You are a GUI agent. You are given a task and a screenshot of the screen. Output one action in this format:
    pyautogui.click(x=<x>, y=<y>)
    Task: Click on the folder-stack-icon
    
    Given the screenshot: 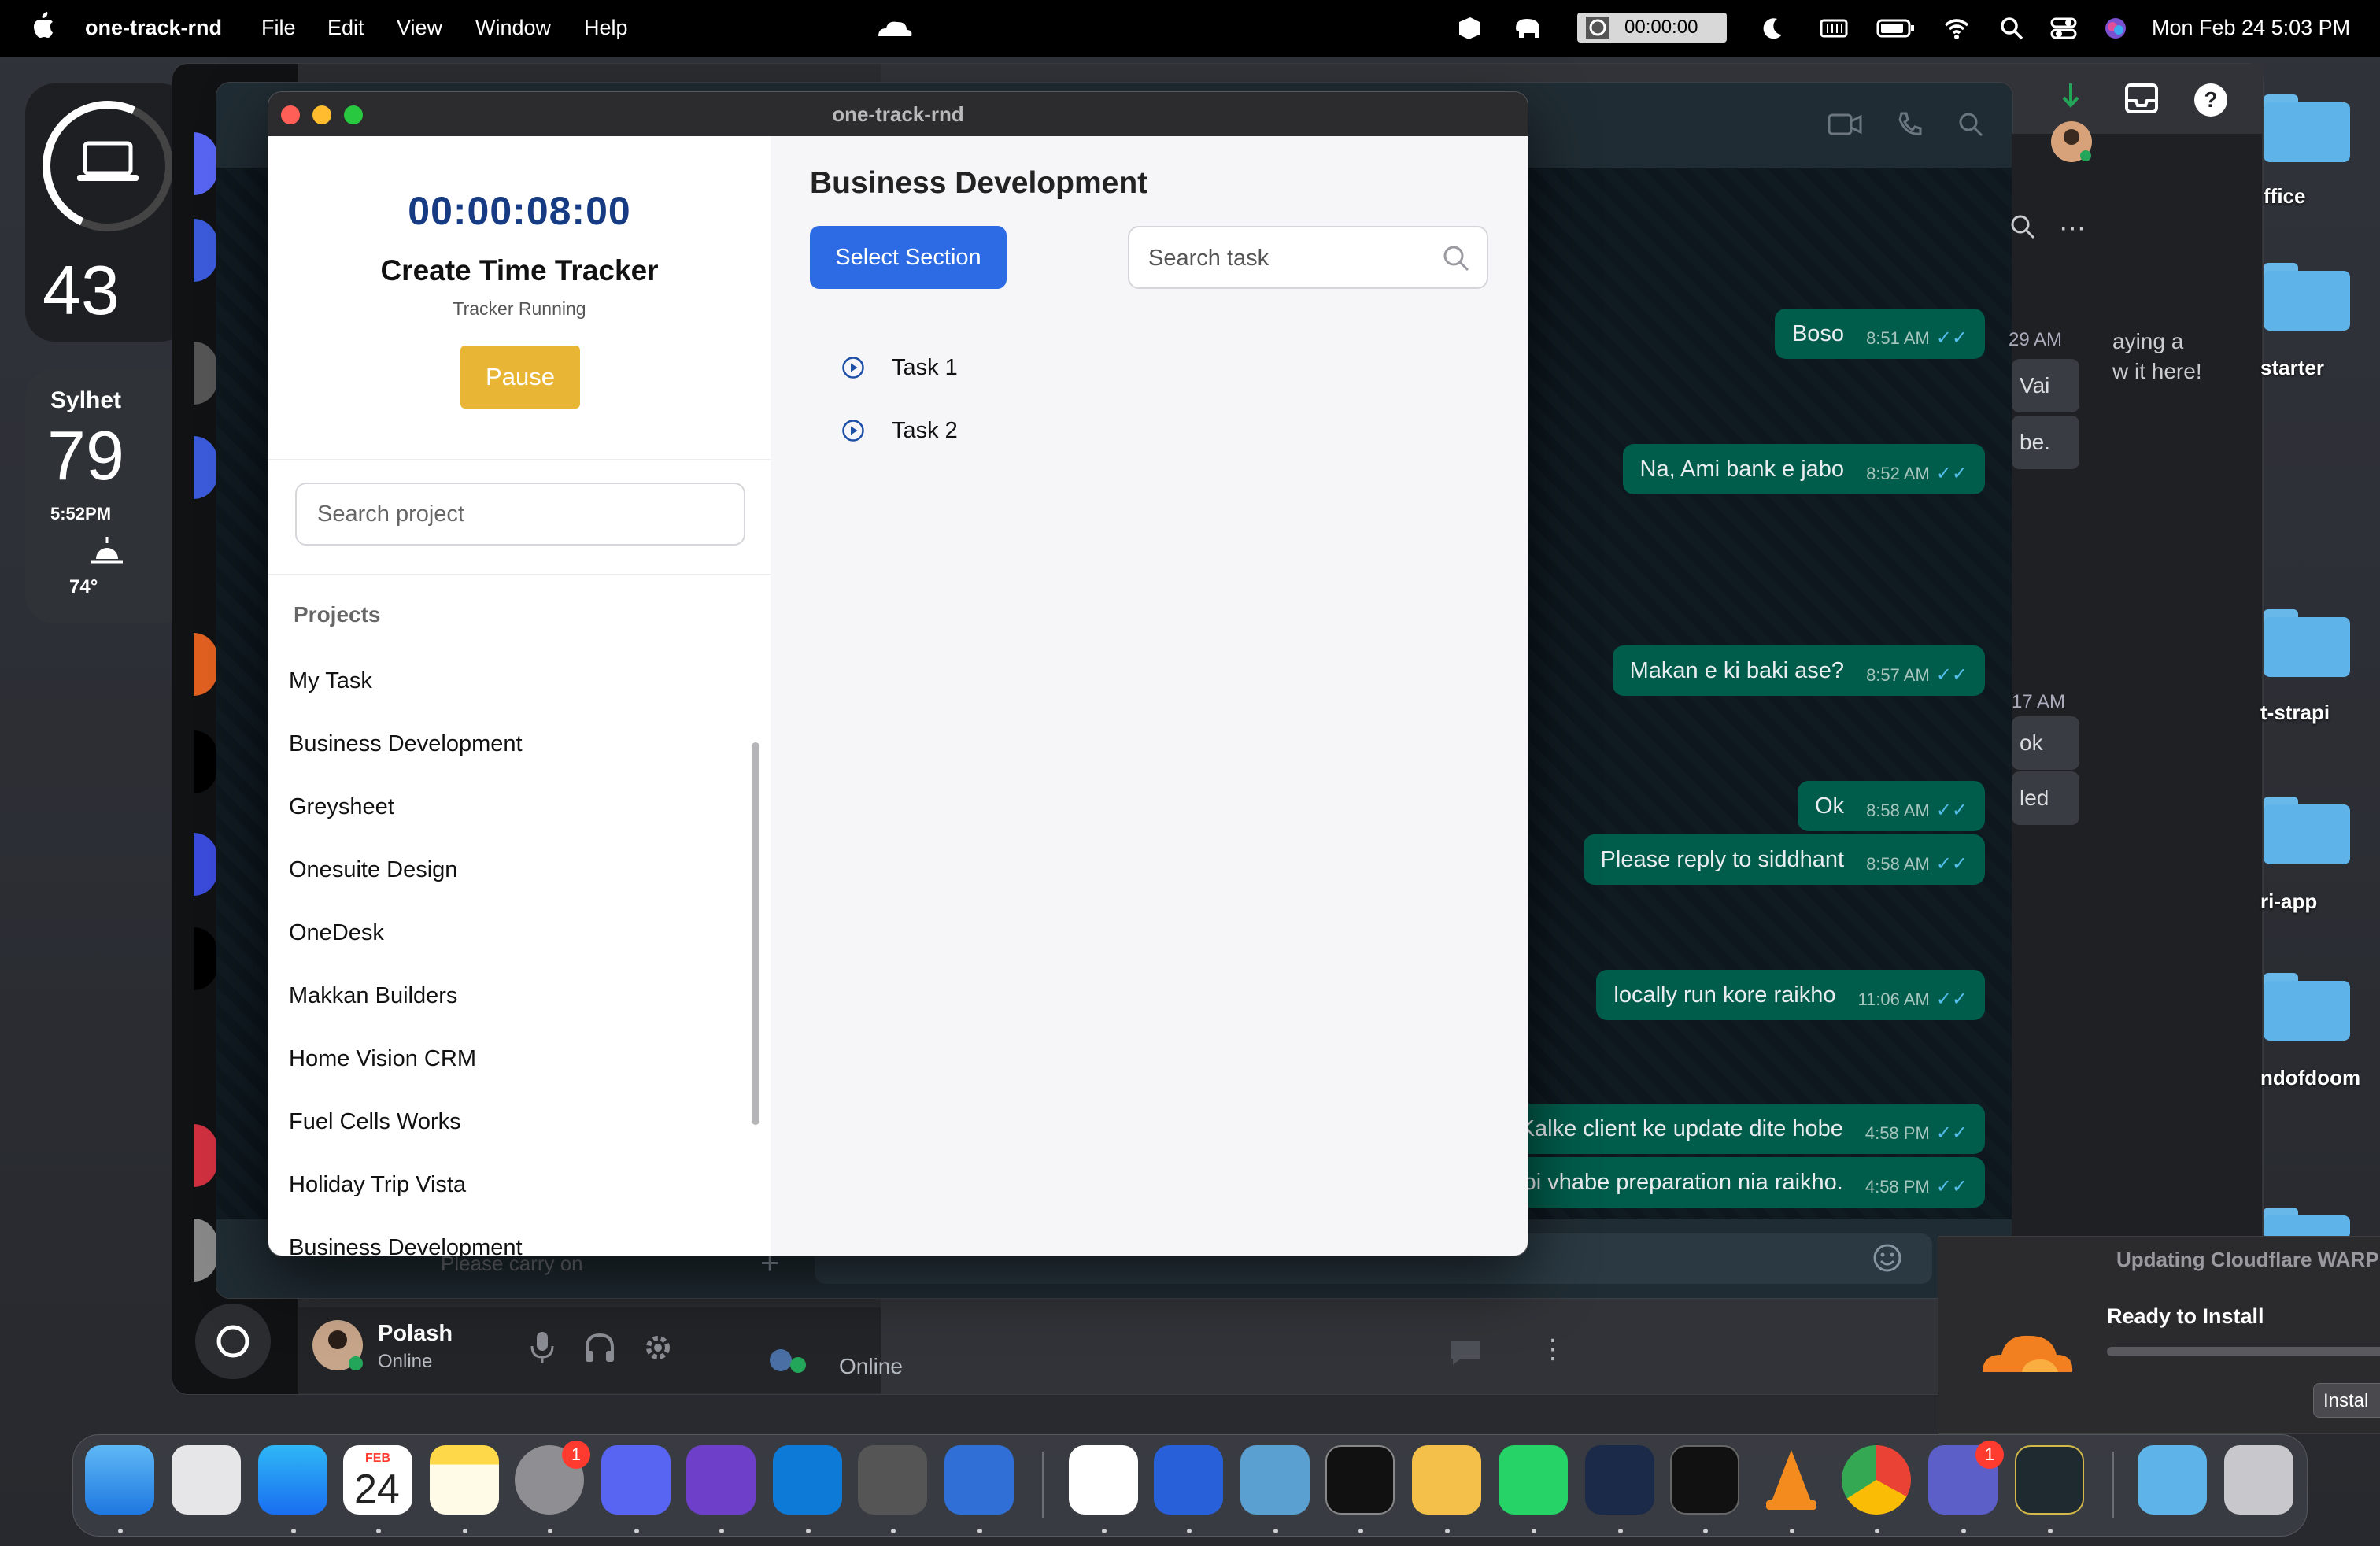 What is the action you would take?
    pyautogui.click(x=2172, y=1480)
    